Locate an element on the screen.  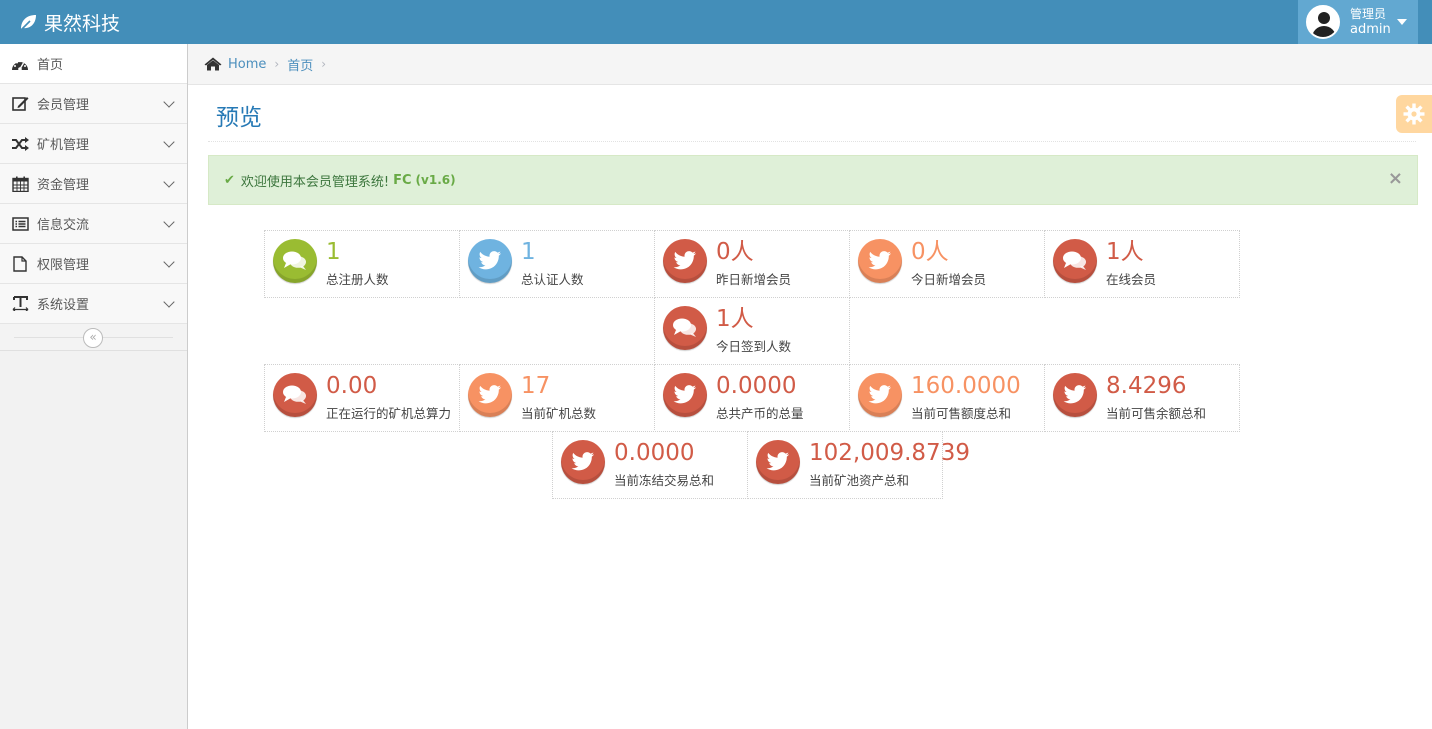
file-icon is located at coordinates (20, 263).